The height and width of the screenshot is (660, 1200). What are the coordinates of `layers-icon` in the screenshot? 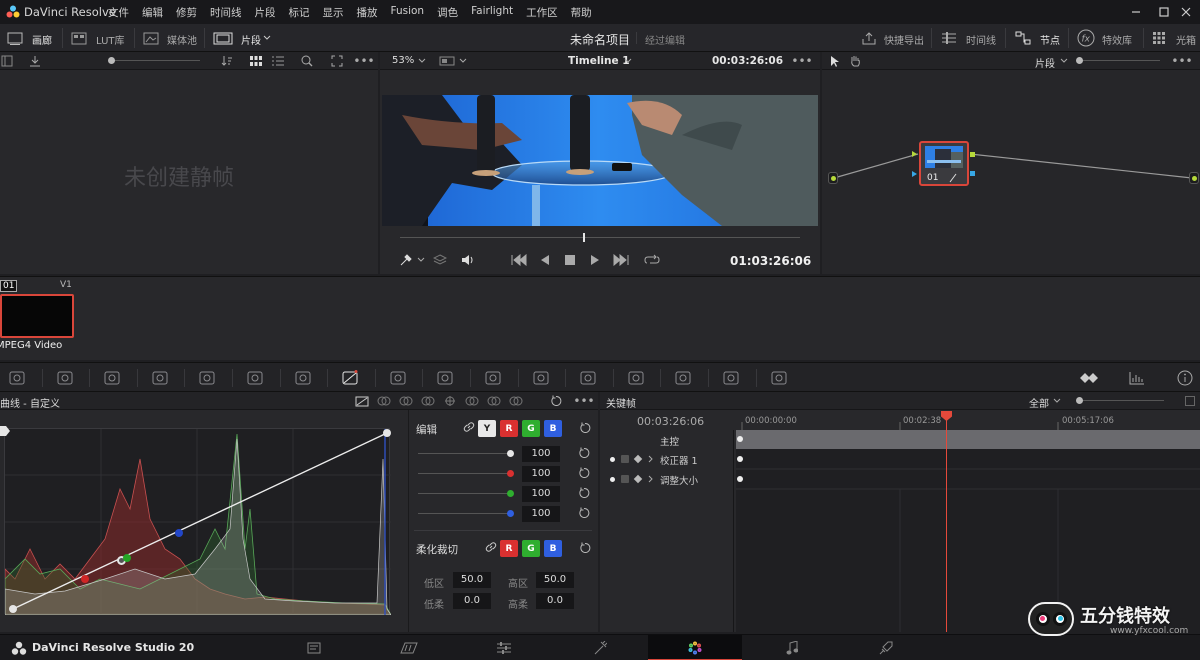 It's located at (440, 260).